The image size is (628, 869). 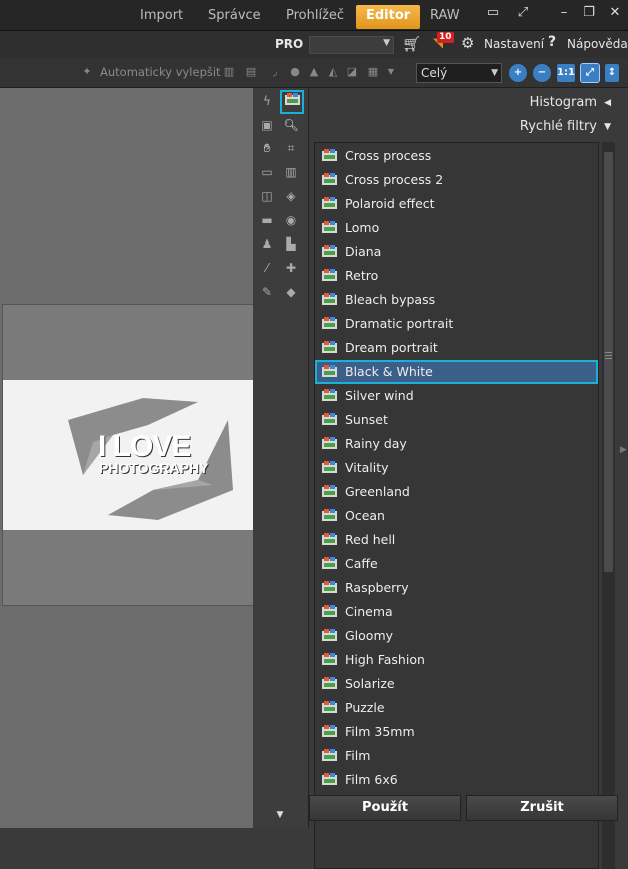 I want to click on auto-enhance-button: Automaticky vylepšit, so click(x=160, y=72).